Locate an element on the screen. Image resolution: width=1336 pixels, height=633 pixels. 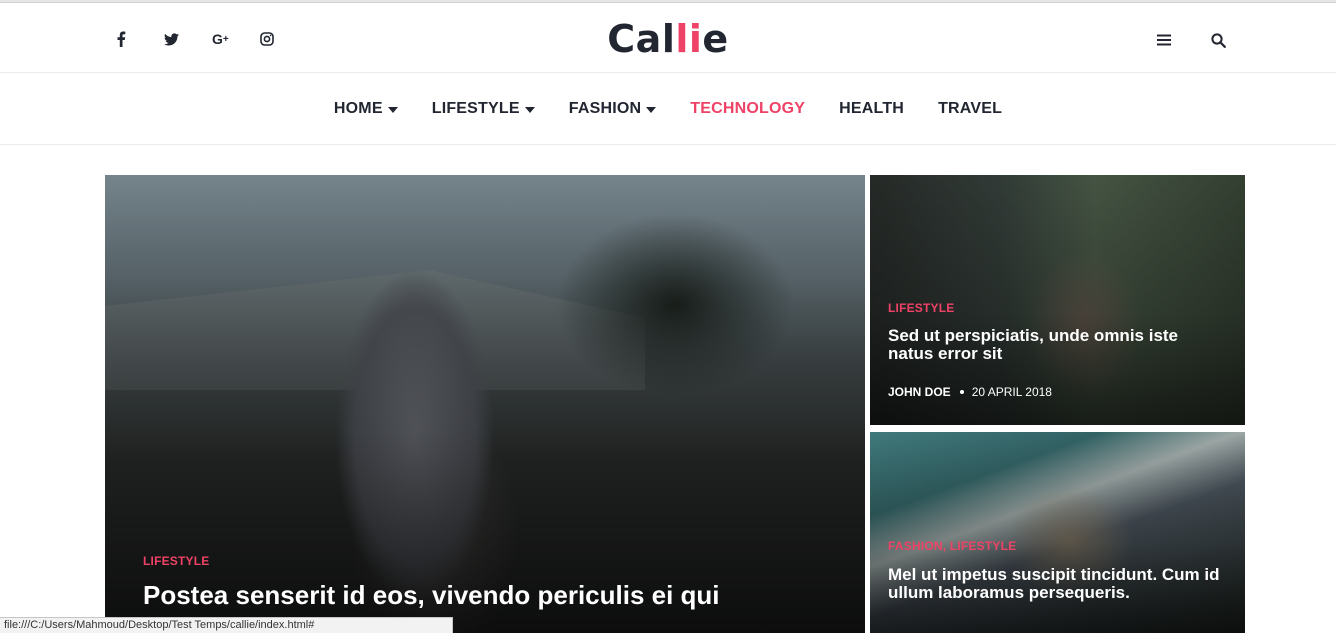
nav-item-label: HEALTH is located at coordinates (872, 108).